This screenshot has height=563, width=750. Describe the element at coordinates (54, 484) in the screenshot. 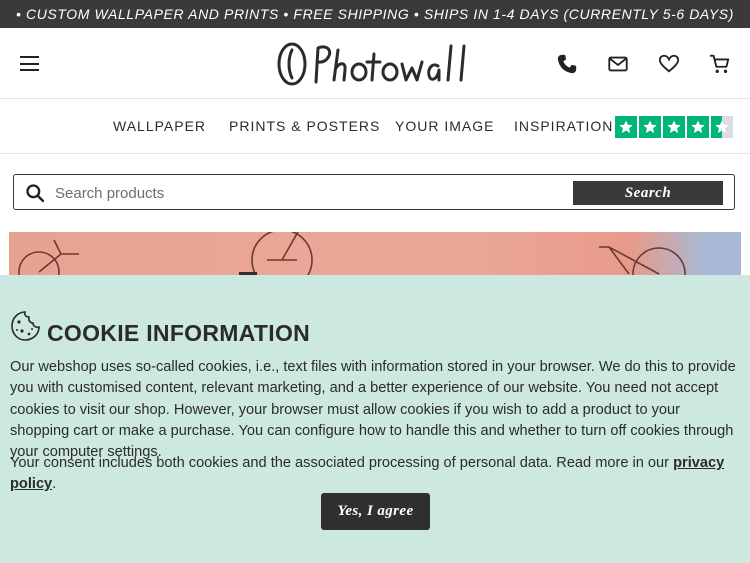

I see `consent-end: .` at that location.